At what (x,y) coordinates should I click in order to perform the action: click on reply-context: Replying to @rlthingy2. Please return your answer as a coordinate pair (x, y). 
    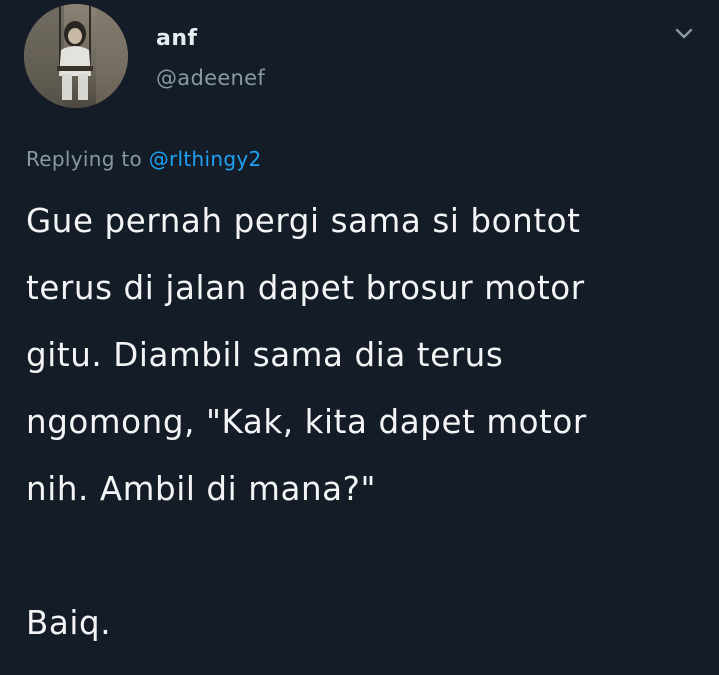
    Looking at the image, I should click on (144, 159).